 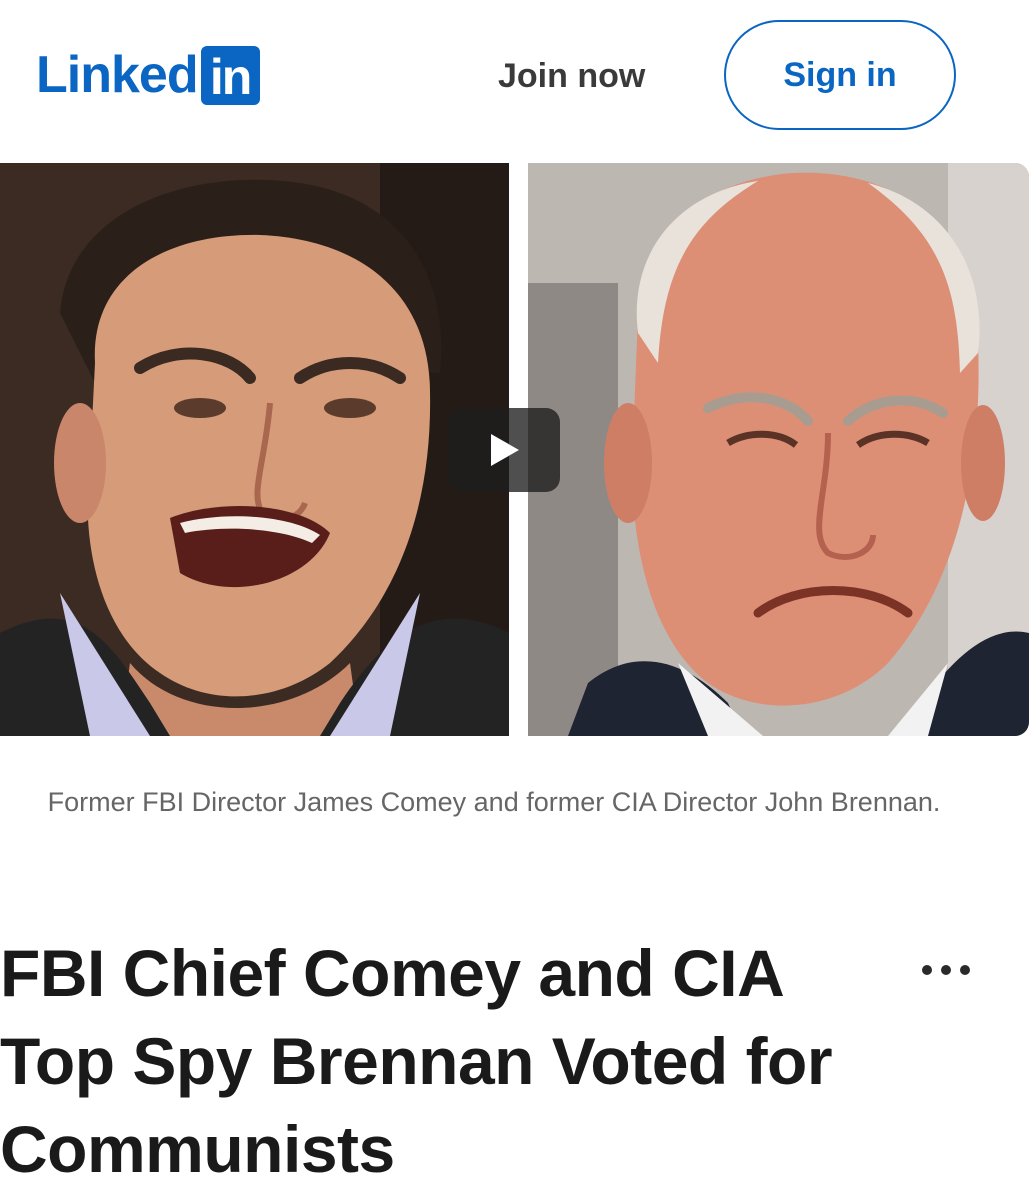 What do you see at coordinates (571, 76) in the screenshot?
I see `join-now-link: Join now` at bounding box center [571, 76].